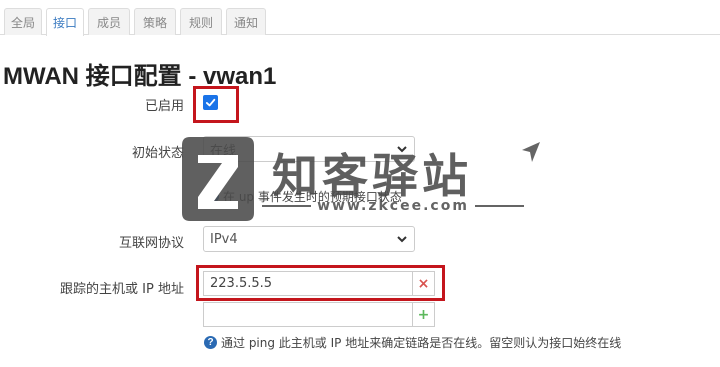 This screenshot has width=720, height=367. I want to click on tab-members: 成员, so click(109, 21).